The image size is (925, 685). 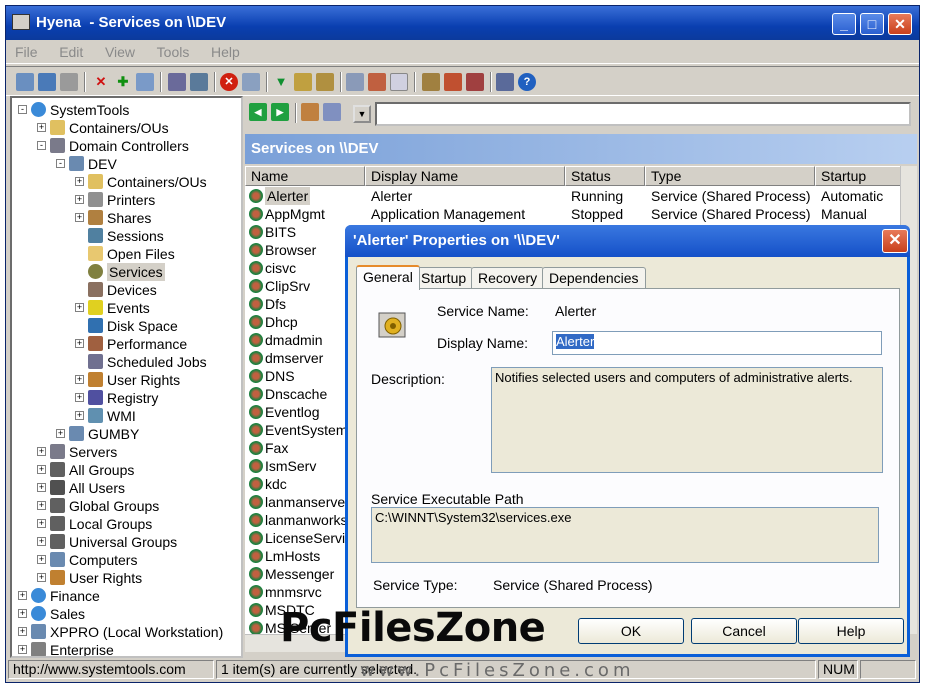 I want to click on tree-node-label: User Rights, so click(x=144, y=380).